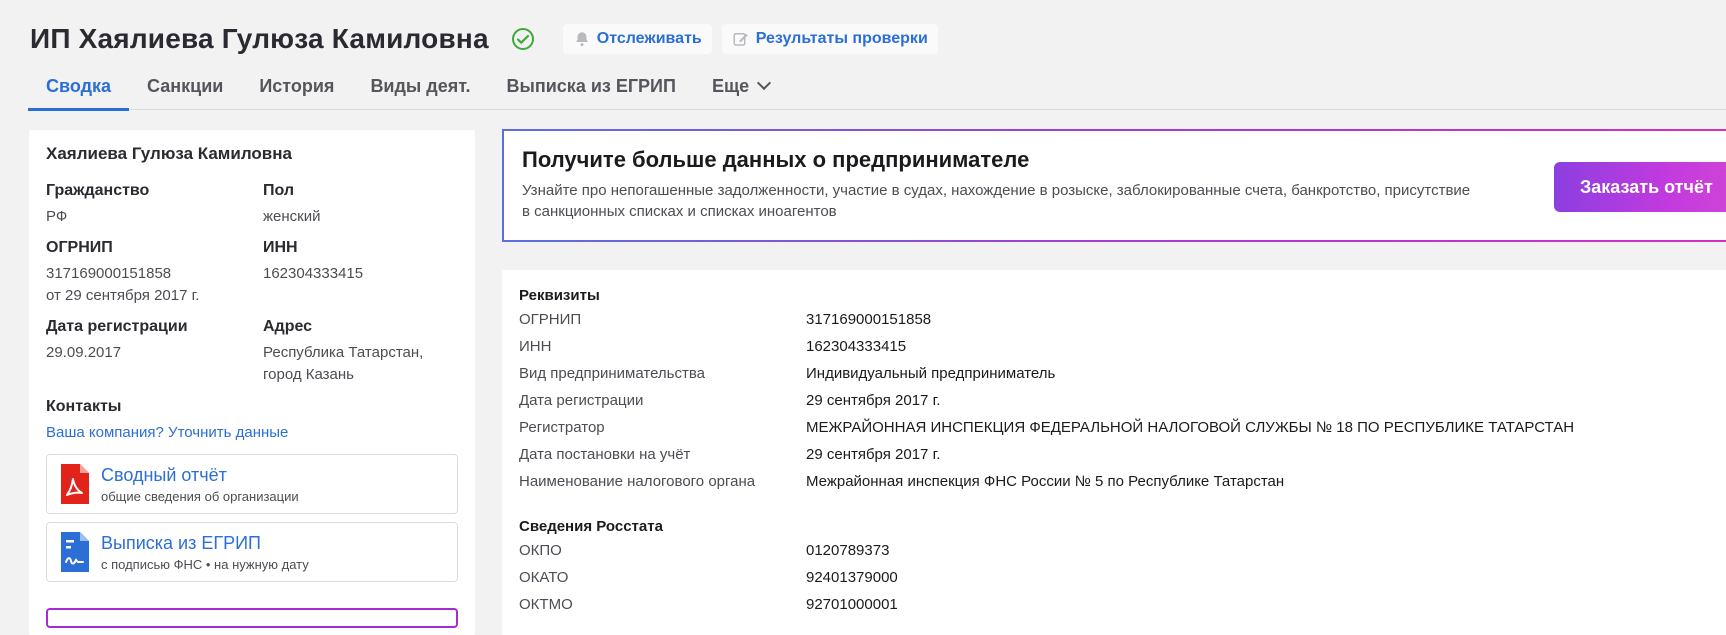 This screenshot has width=1726, height=635. Describe the element at coordinates (252, 432) in the screenshot. I see `clarify-data-link: Ваша компания? Уточнить данные` at that location.